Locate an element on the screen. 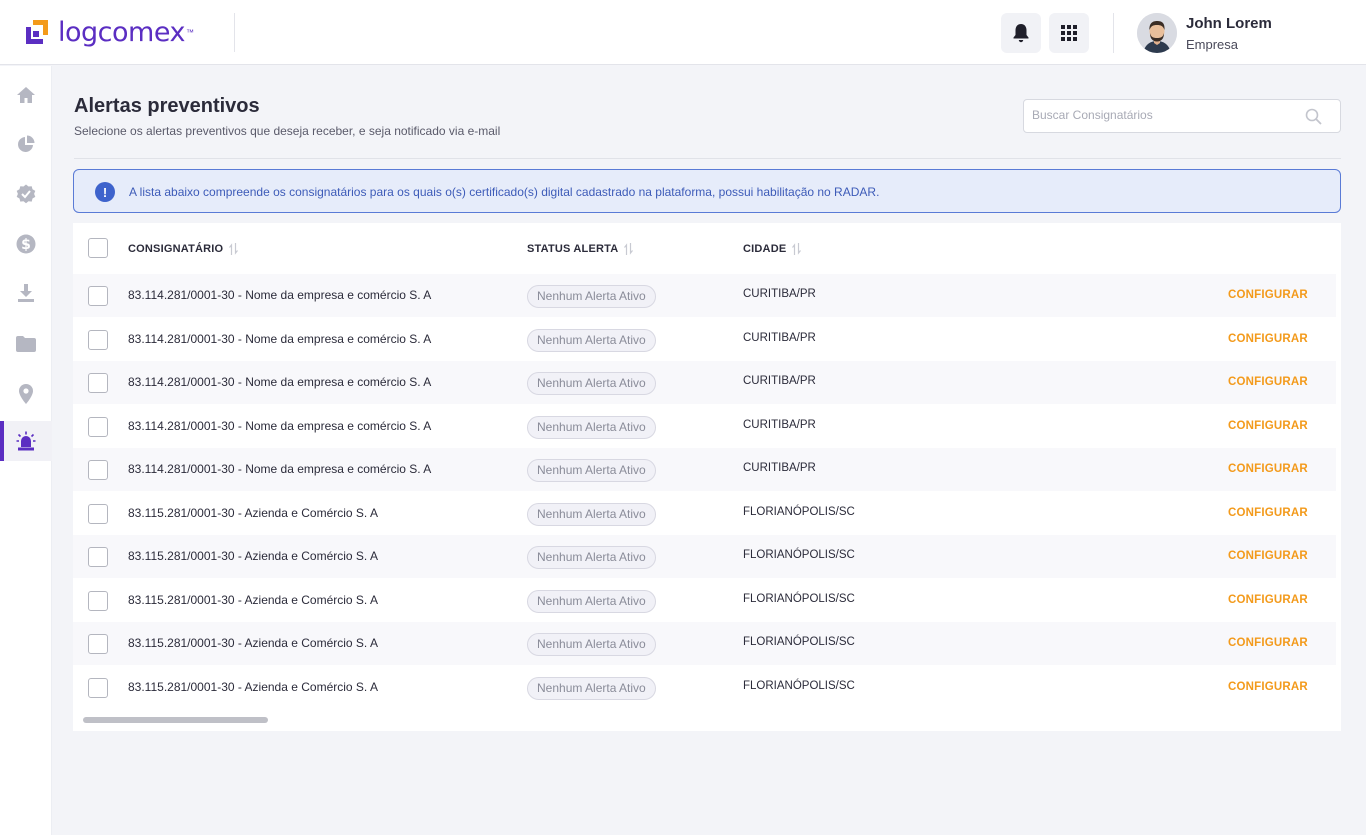 The height and width of the screenshot is (835, 1366). user-company: Empresa is located at coordinates (1212, 44).